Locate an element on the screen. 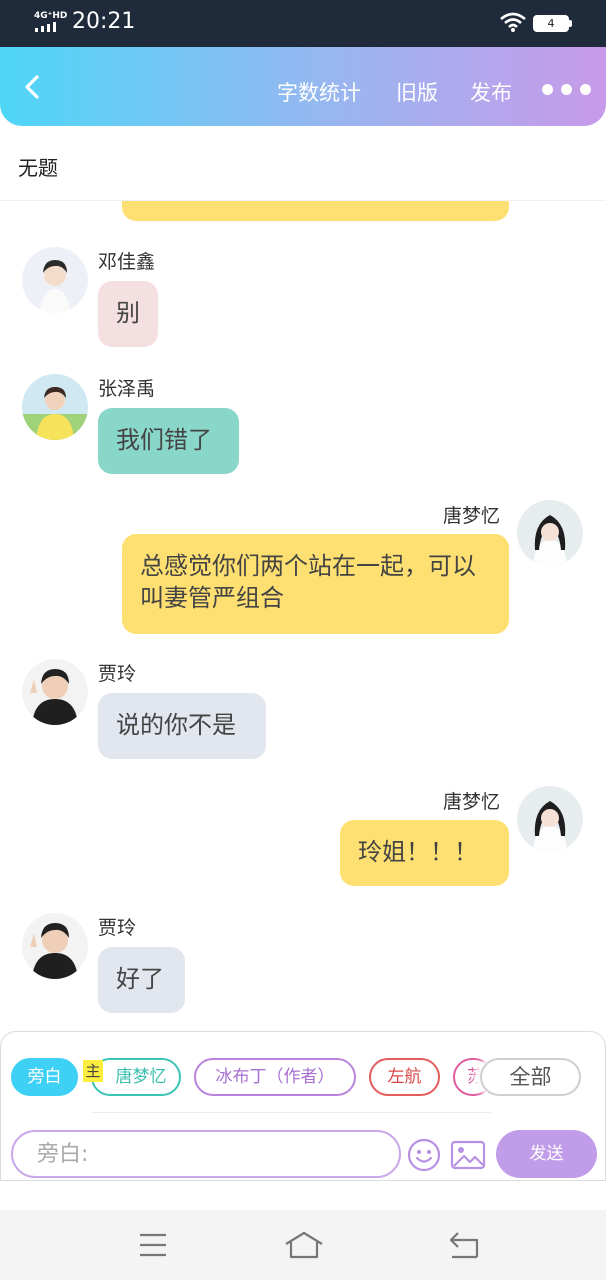  system-nav-bar is located at coordinates (303, 1245).